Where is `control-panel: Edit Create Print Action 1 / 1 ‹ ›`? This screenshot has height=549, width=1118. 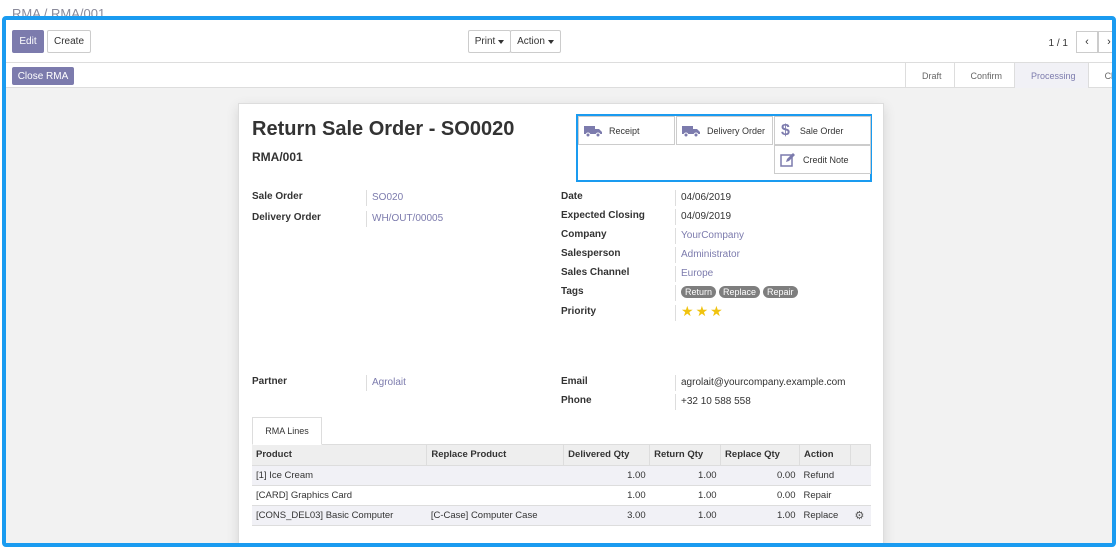 control-panel: Edit Create Print Action 1 / 1 ‹ › is located at coordinates (559, 41).